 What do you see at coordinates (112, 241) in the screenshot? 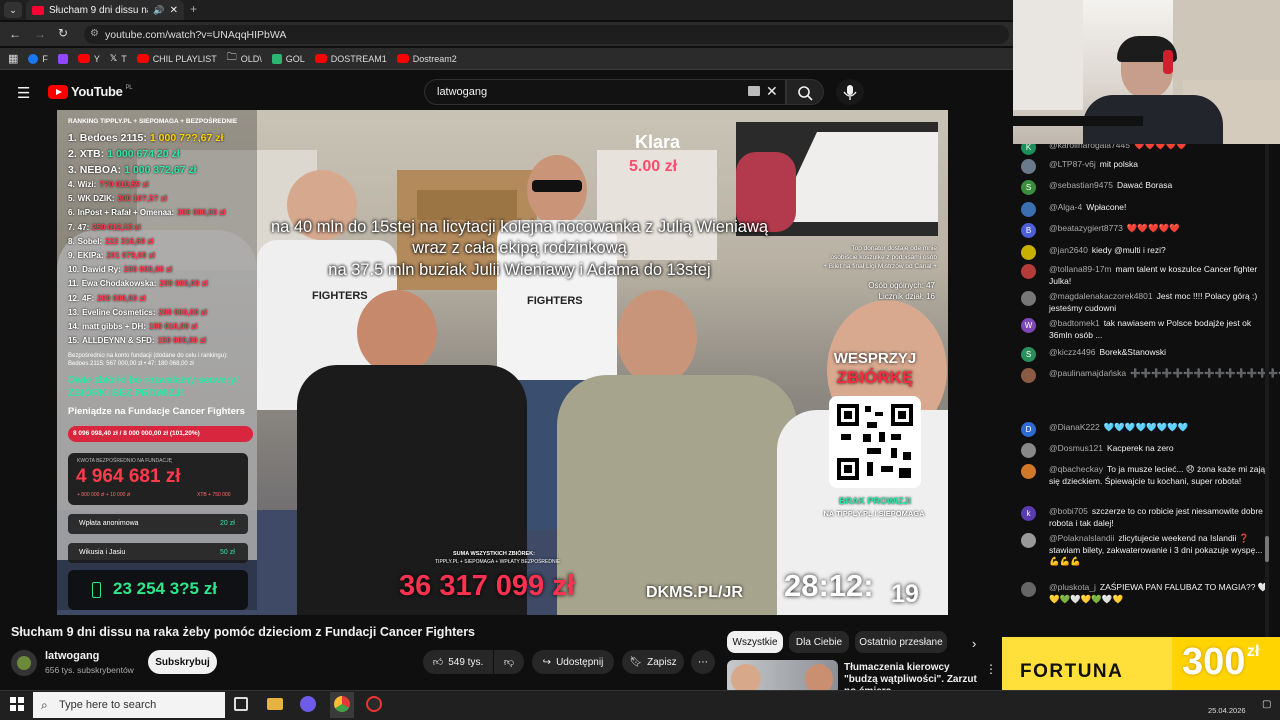
I see `ranking-row: 8. Sobel: 222 316,69 zł` at bounding box center [112, 241].